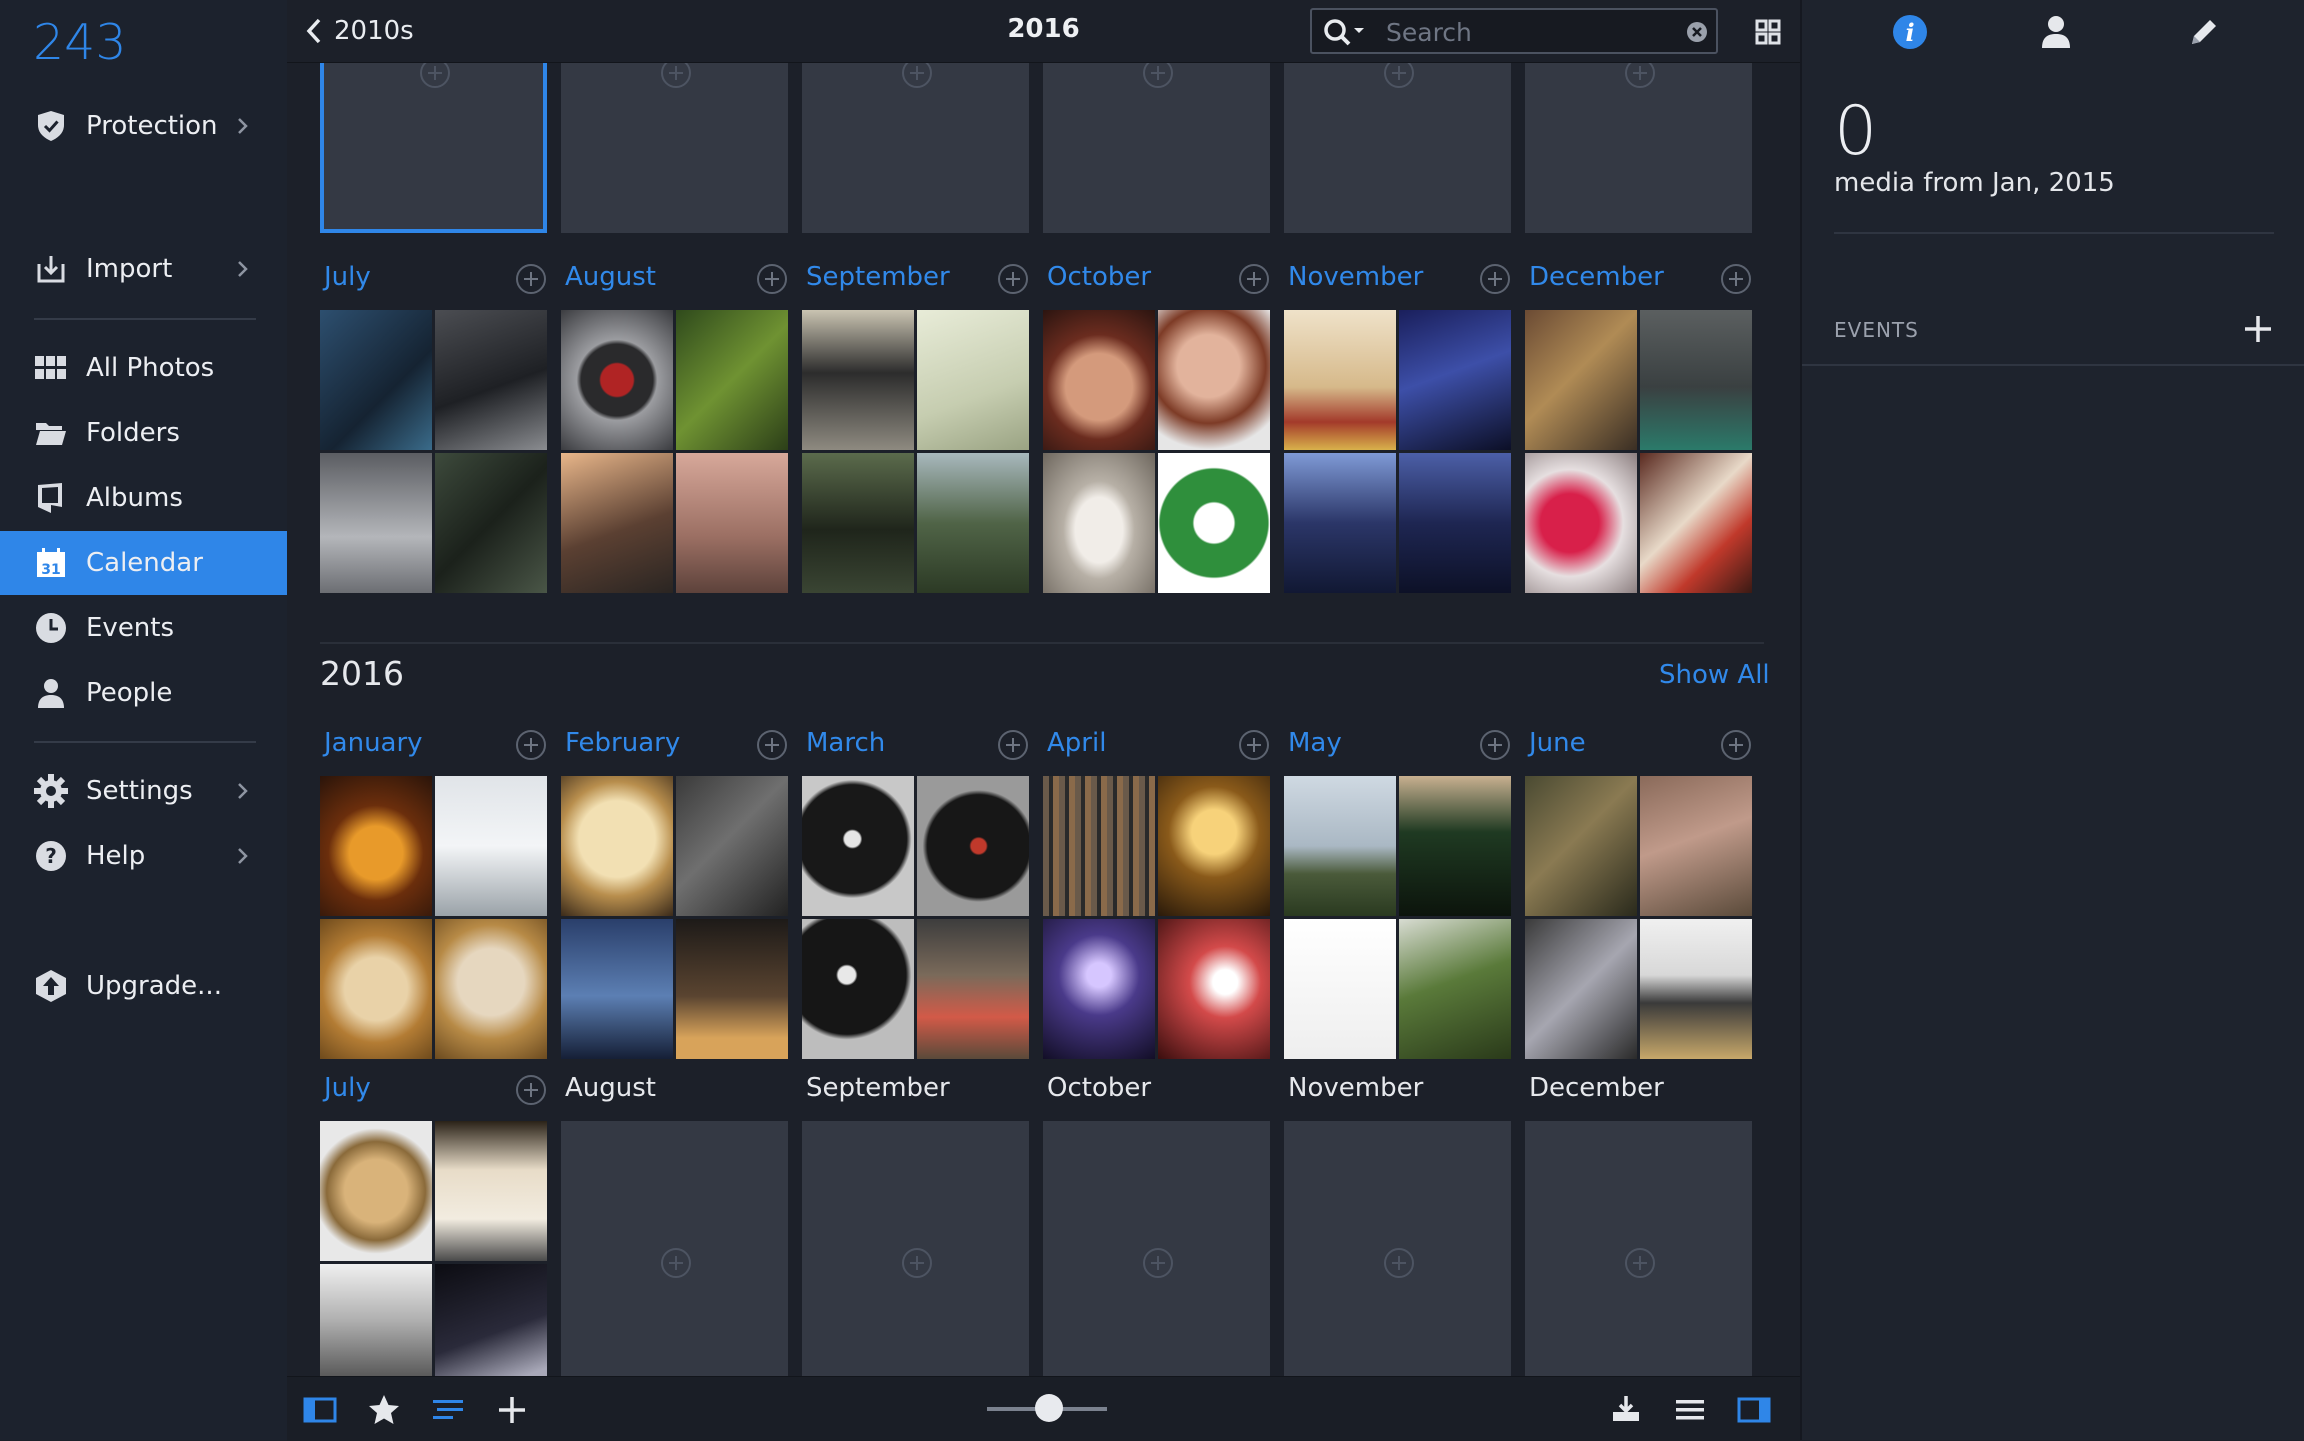 The height and width of the screenshot is (1441, 2304). I want to click on search-box, so click(1514, 31).